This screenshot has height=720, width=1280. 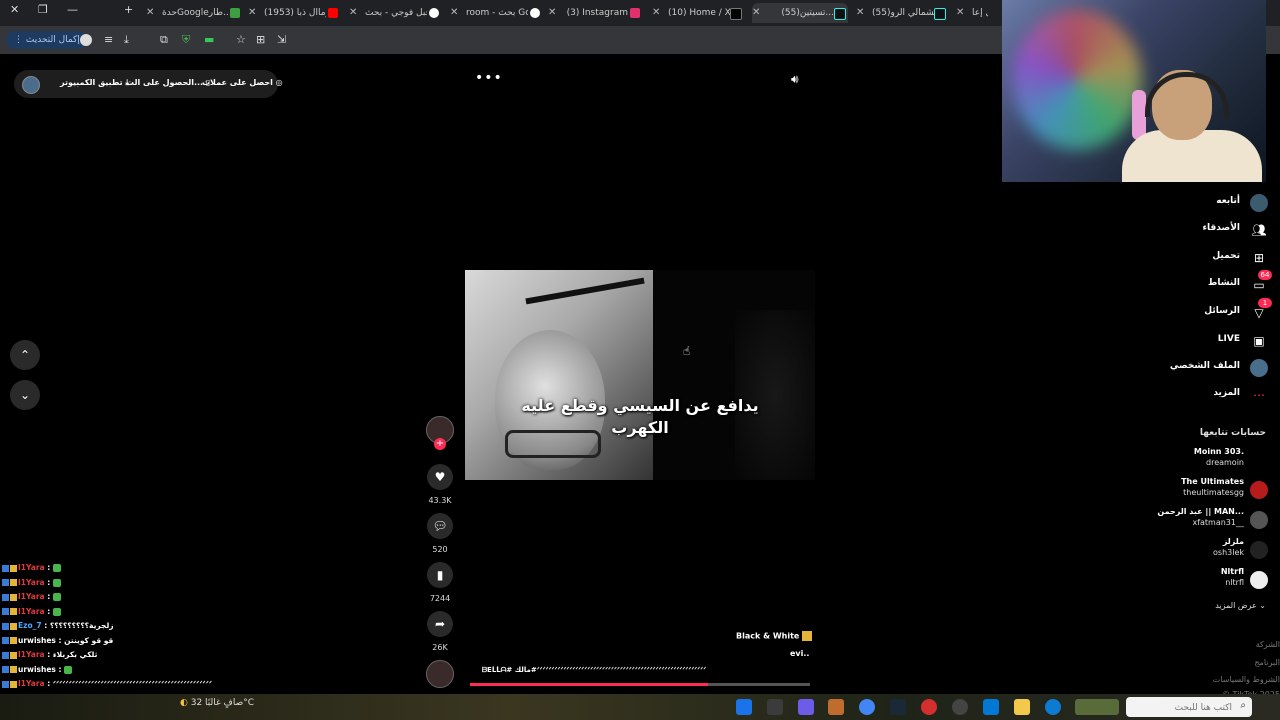 What do you see at coordinates (795, 79) in the screenshot?
I see `volume-icon: 🔊︎` at bounding box center [795, 79].